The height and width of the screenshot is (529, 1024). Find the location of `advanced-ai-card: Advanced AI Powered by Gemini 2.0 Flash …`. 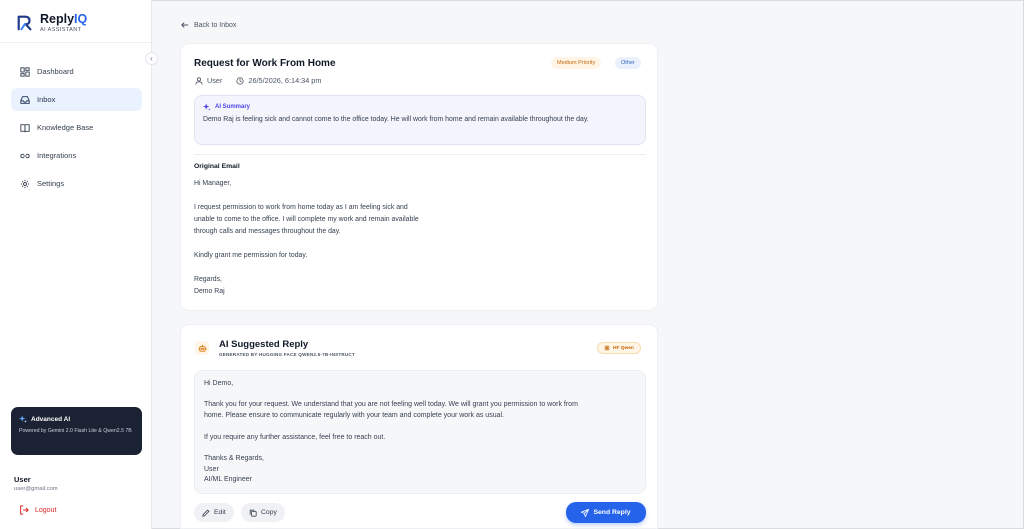

advanced-ai-card: Advanced AI Powered by Gemini 2.0 Flash … is located at coordinates (76, 431).